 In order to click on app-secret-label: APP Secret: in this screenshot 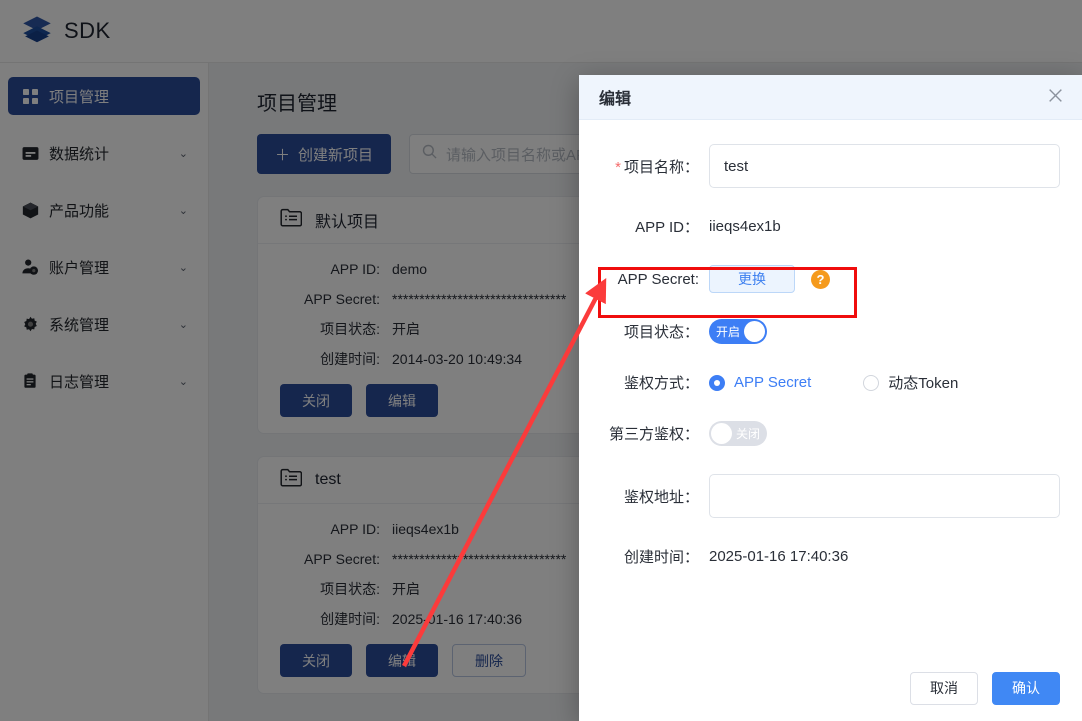, I will do `click(658, 279)`.